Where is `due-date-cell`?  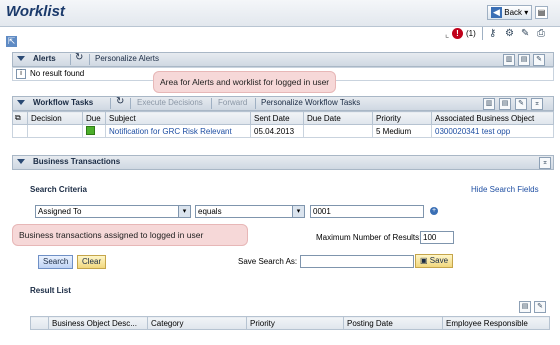 due-date-cell is located at coordinates (338, 131).